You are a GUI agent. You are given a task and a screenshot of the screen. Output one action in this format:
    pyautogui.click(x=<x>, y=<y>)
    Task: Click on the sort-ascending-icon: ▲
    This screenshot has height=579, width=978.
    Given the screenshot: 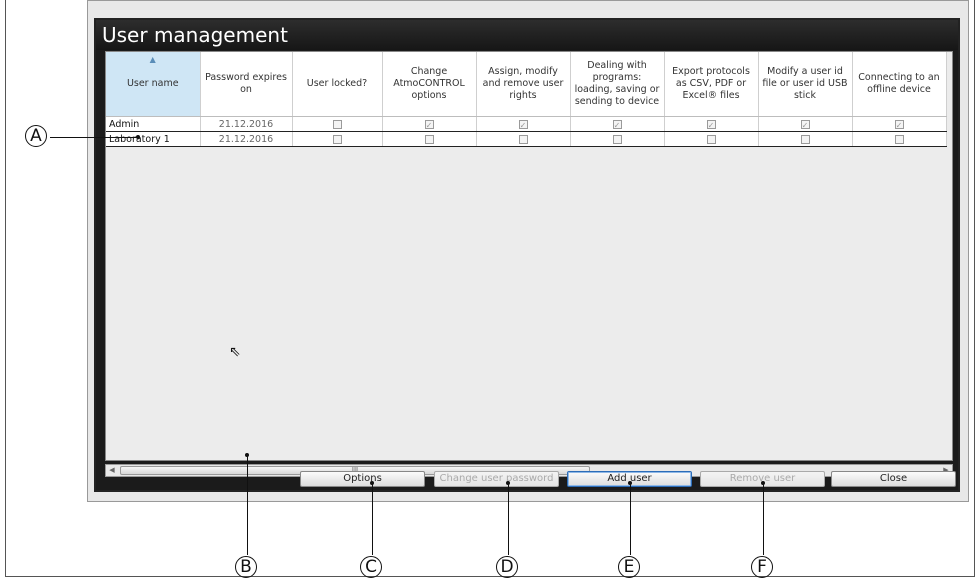 What is the action you would take?
    pyautogui.click(x=152, y=59)
    